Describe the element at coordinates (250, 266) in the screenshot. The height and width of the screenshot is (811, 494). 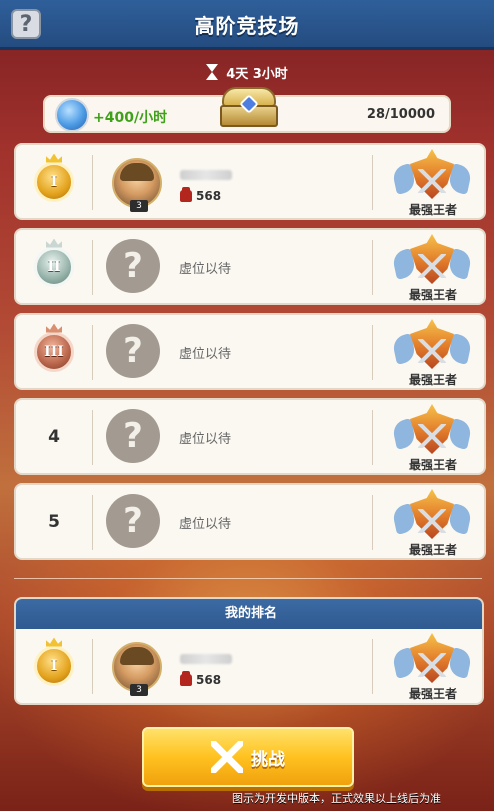
I see `rank-row-2: II ? 虚位以待 最强王者` at that location.